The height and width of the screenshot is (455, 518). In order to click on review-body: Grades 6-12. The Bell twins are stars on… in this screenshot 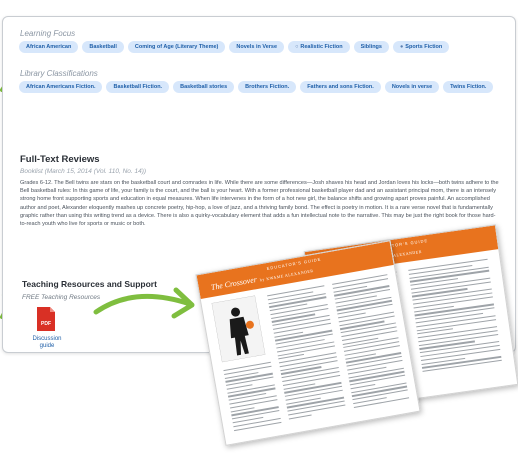, I will do `click(259, 204)`.